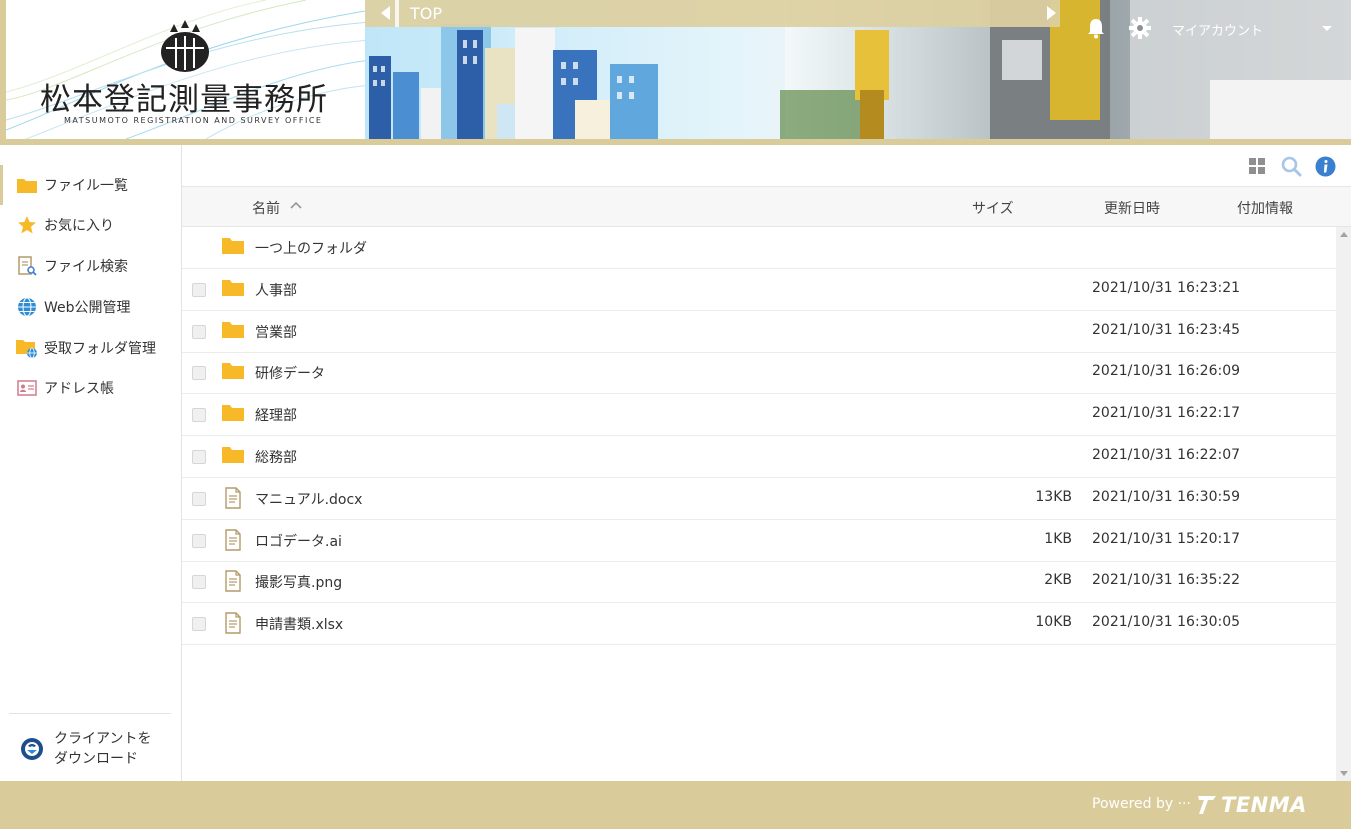  Describe the element at coordinates (308, 499) in the screenshot. I see `row-name: マニュアル.docx` at that location.